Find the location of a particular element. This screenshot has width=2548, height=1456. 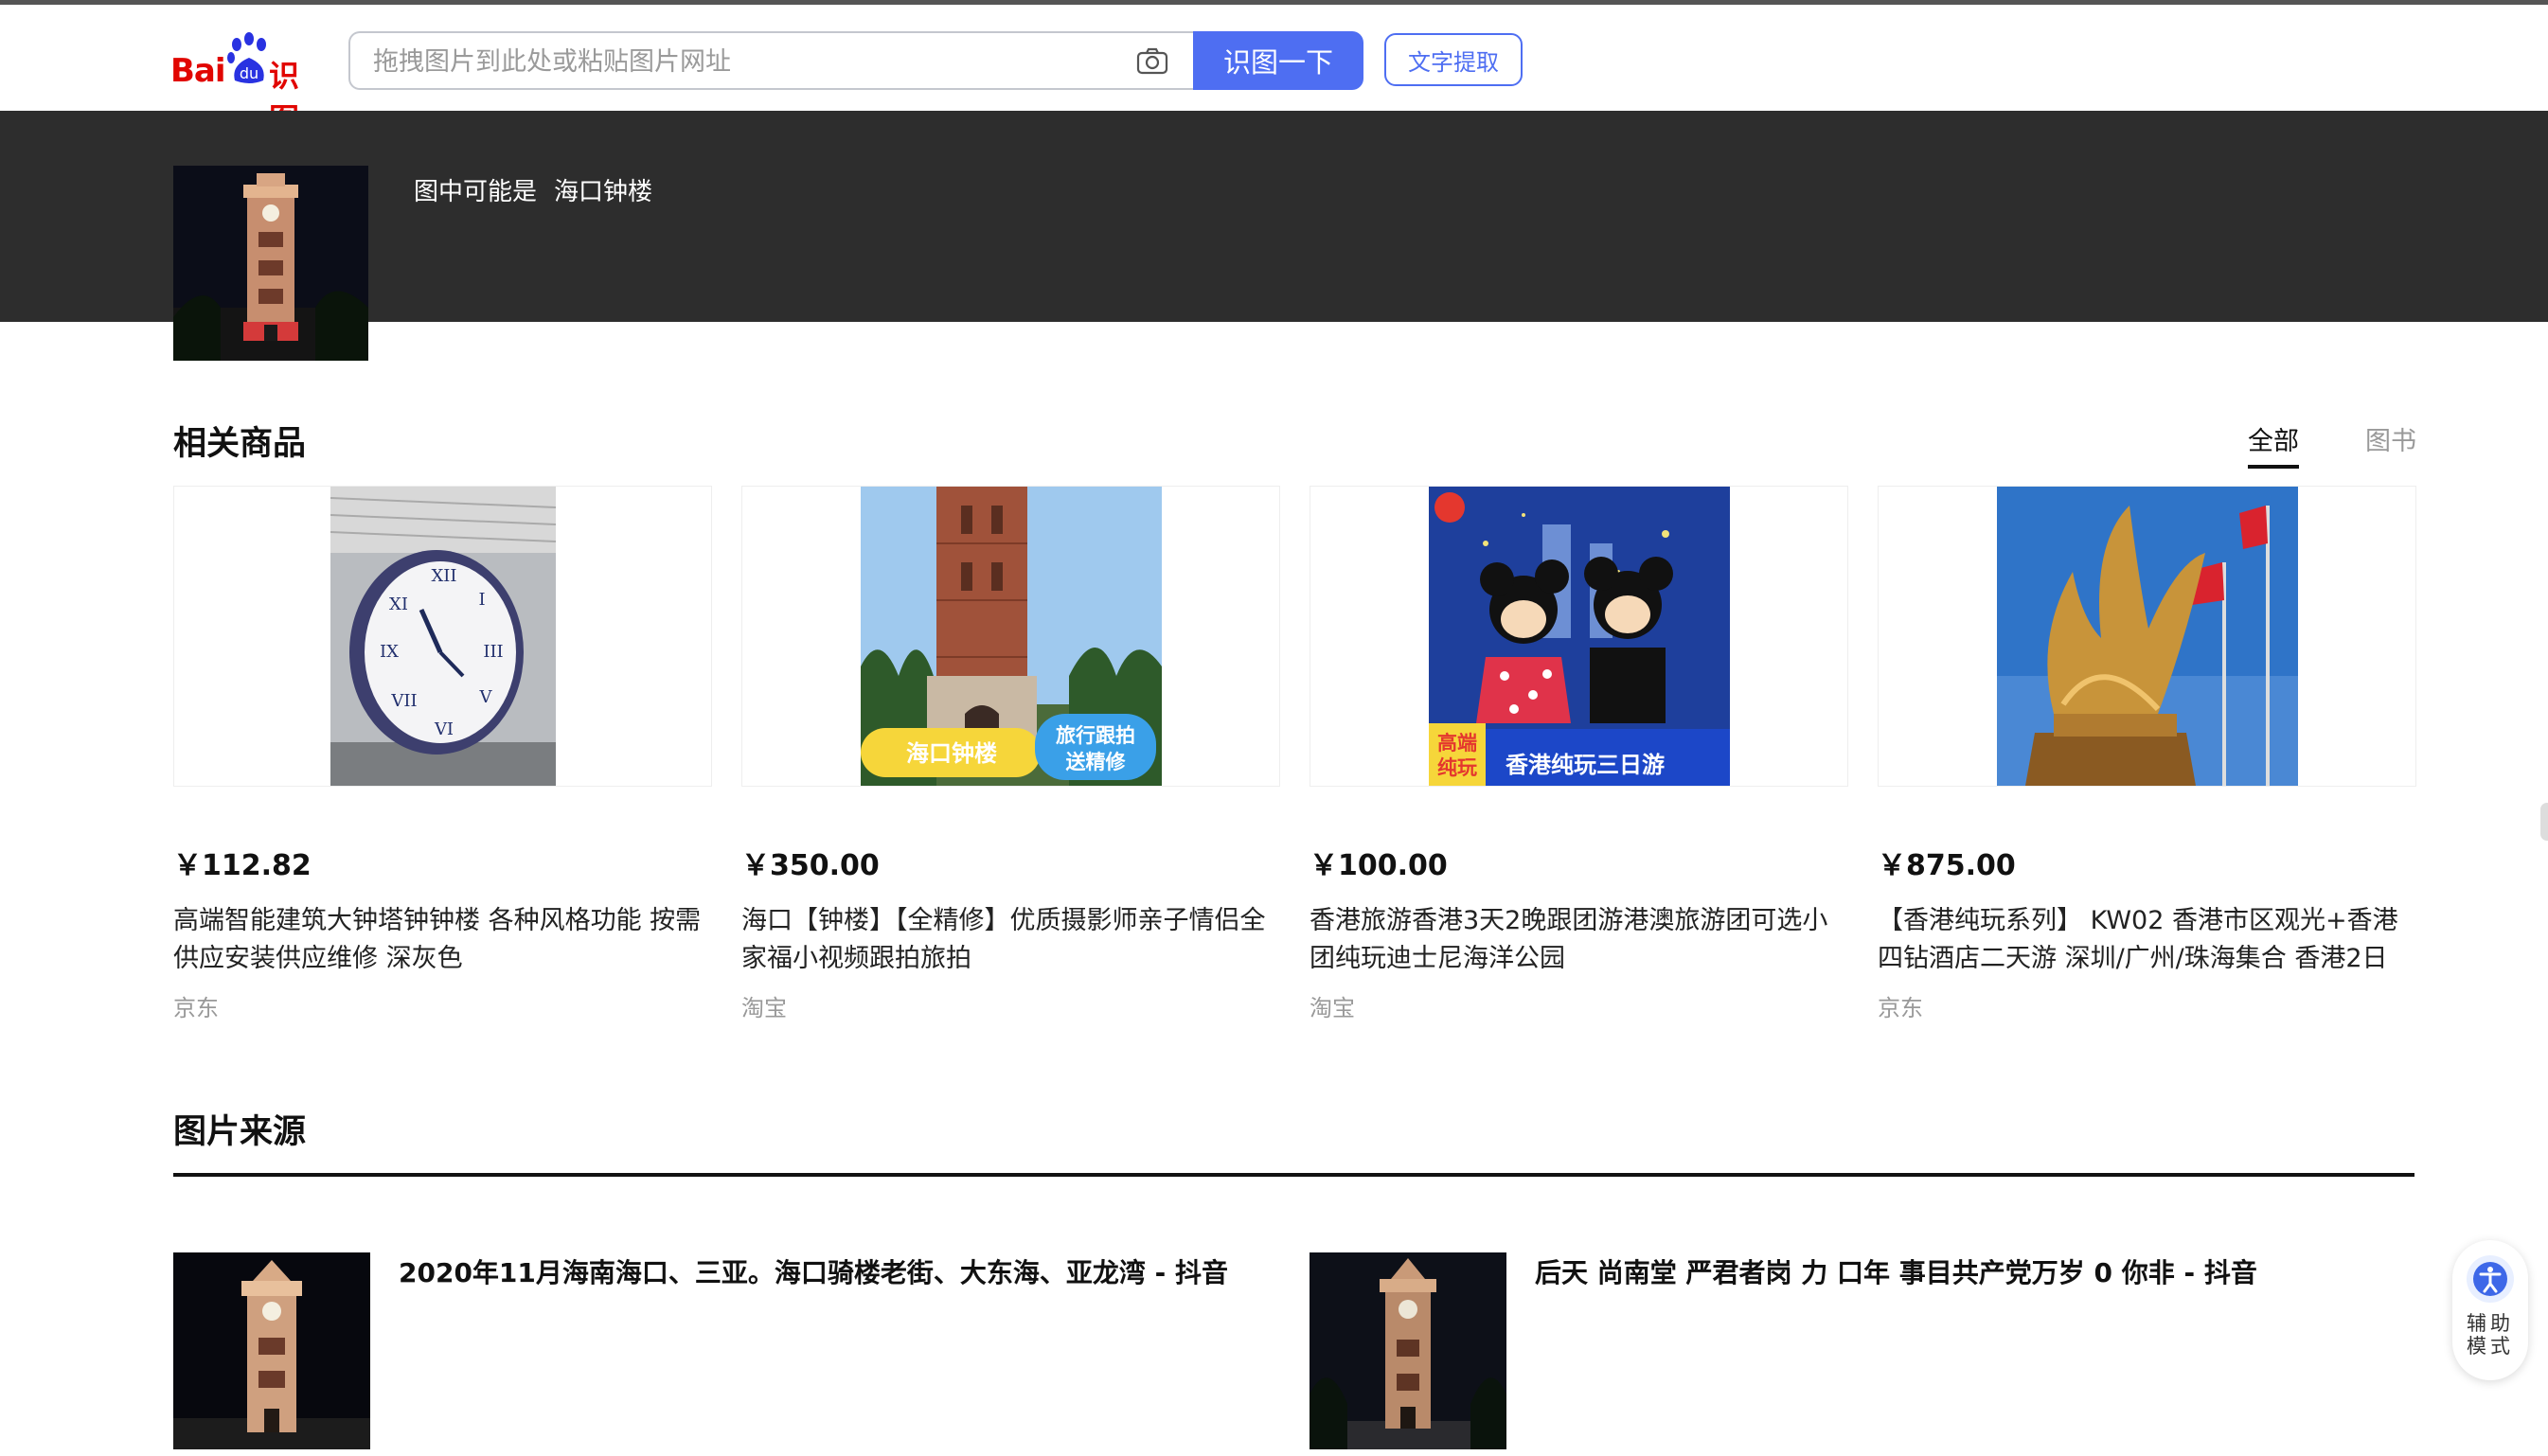

product-price: ￥100.00 is located at coordinates (1379, 865).